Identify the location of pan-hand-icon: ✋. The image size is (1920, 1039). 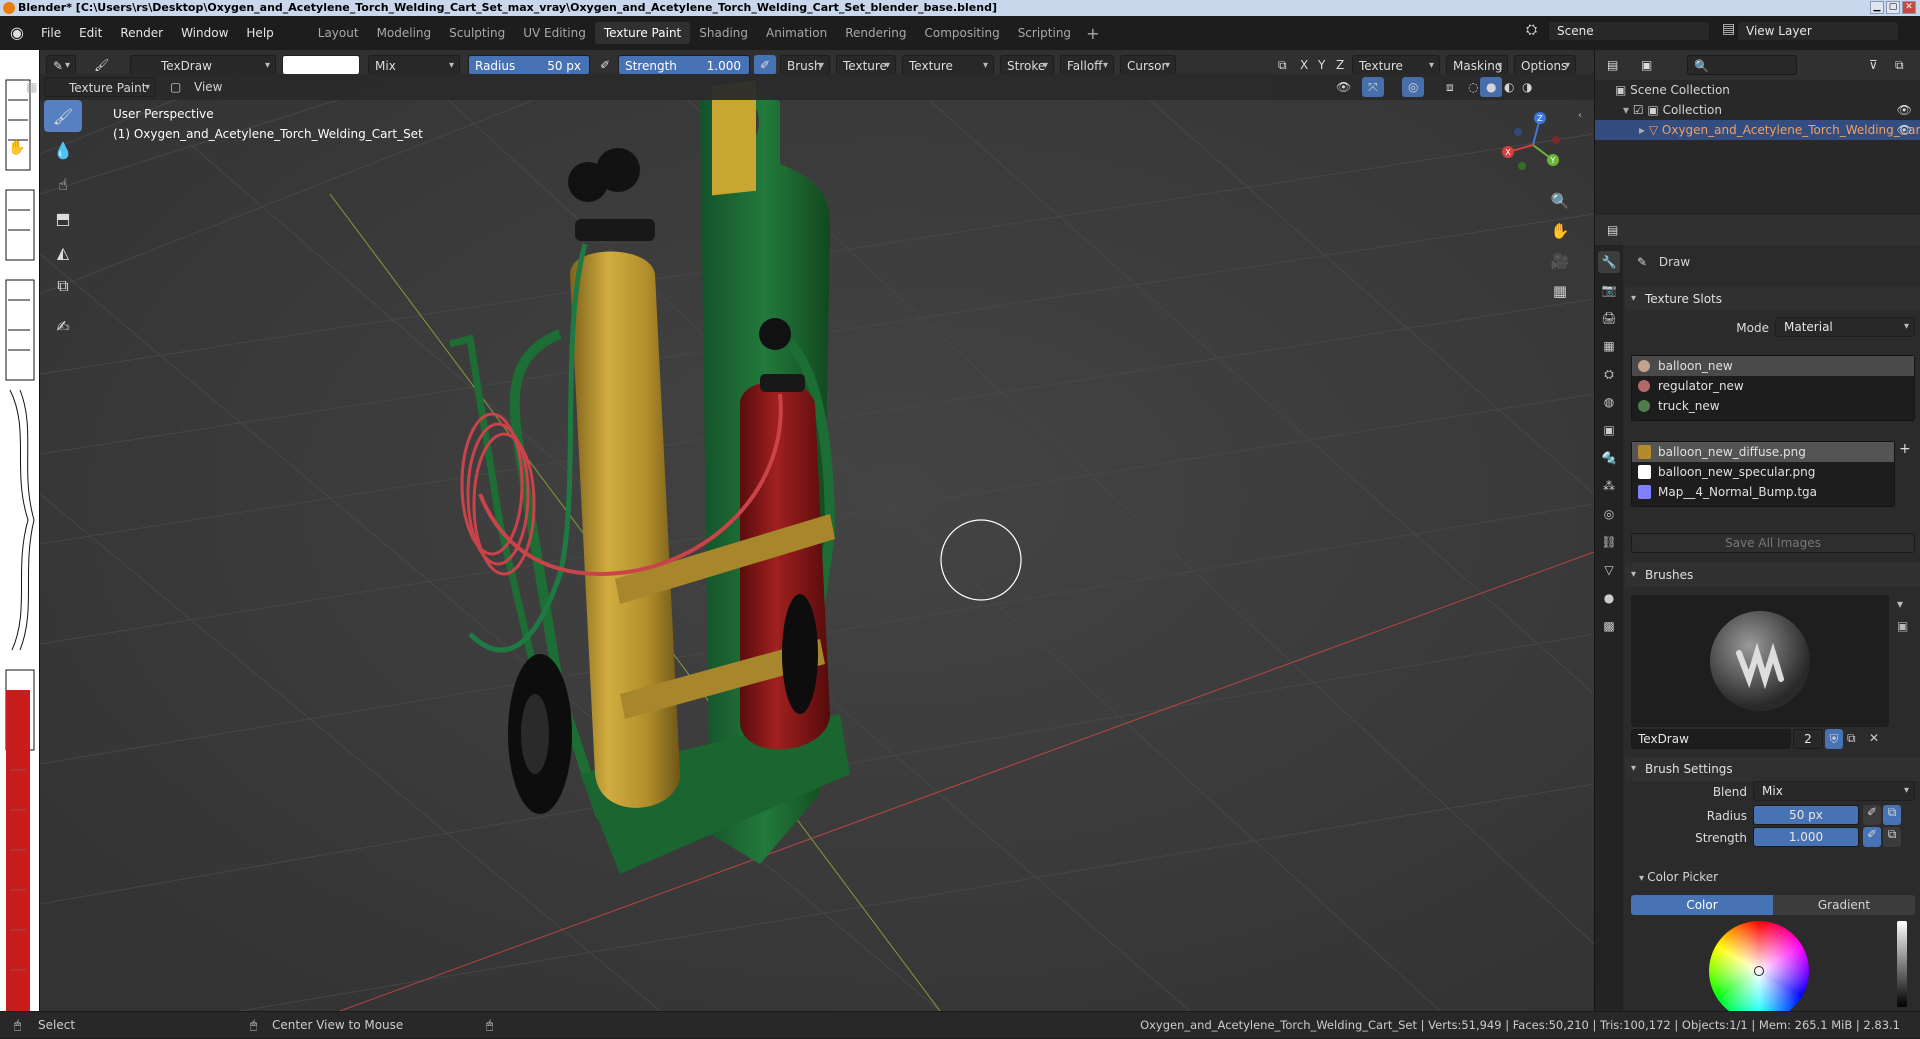
(1560, 231).